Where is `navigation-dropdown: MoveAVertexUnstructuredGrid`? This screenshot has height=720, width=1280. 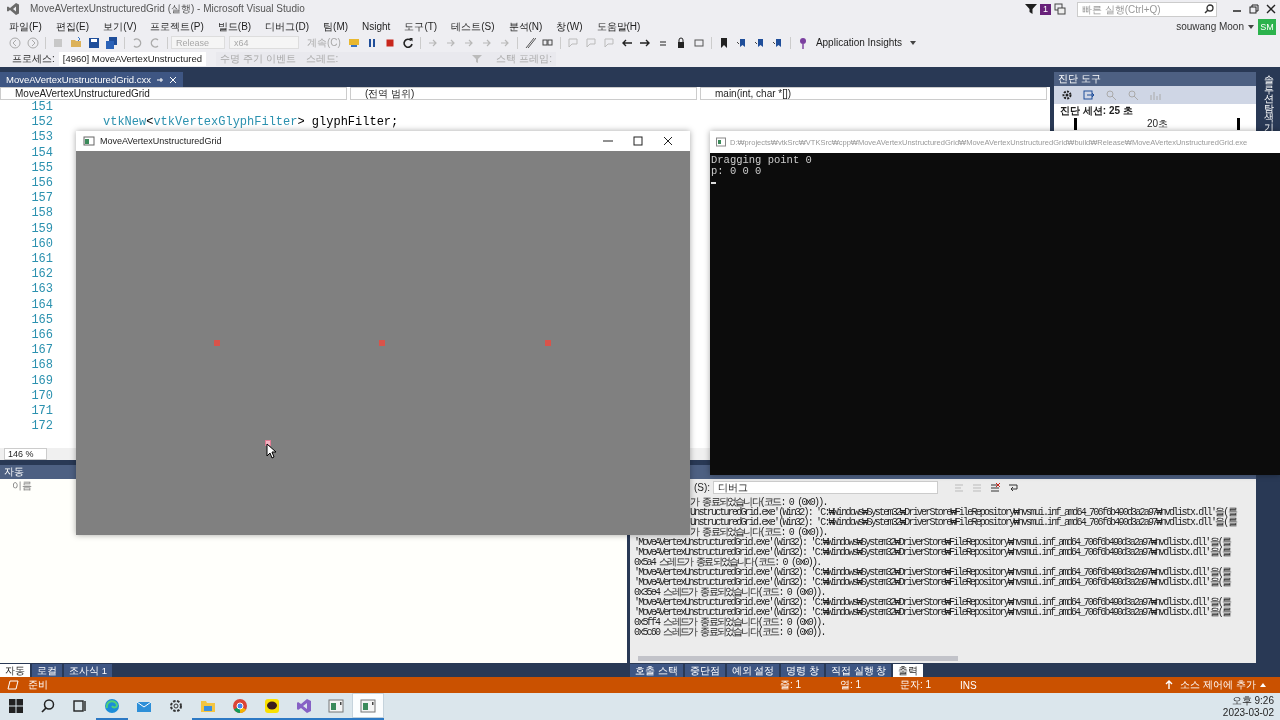
navigation-dropdown: MoveAVertexUnstructuredGrid is located at coordinates (173, 93).